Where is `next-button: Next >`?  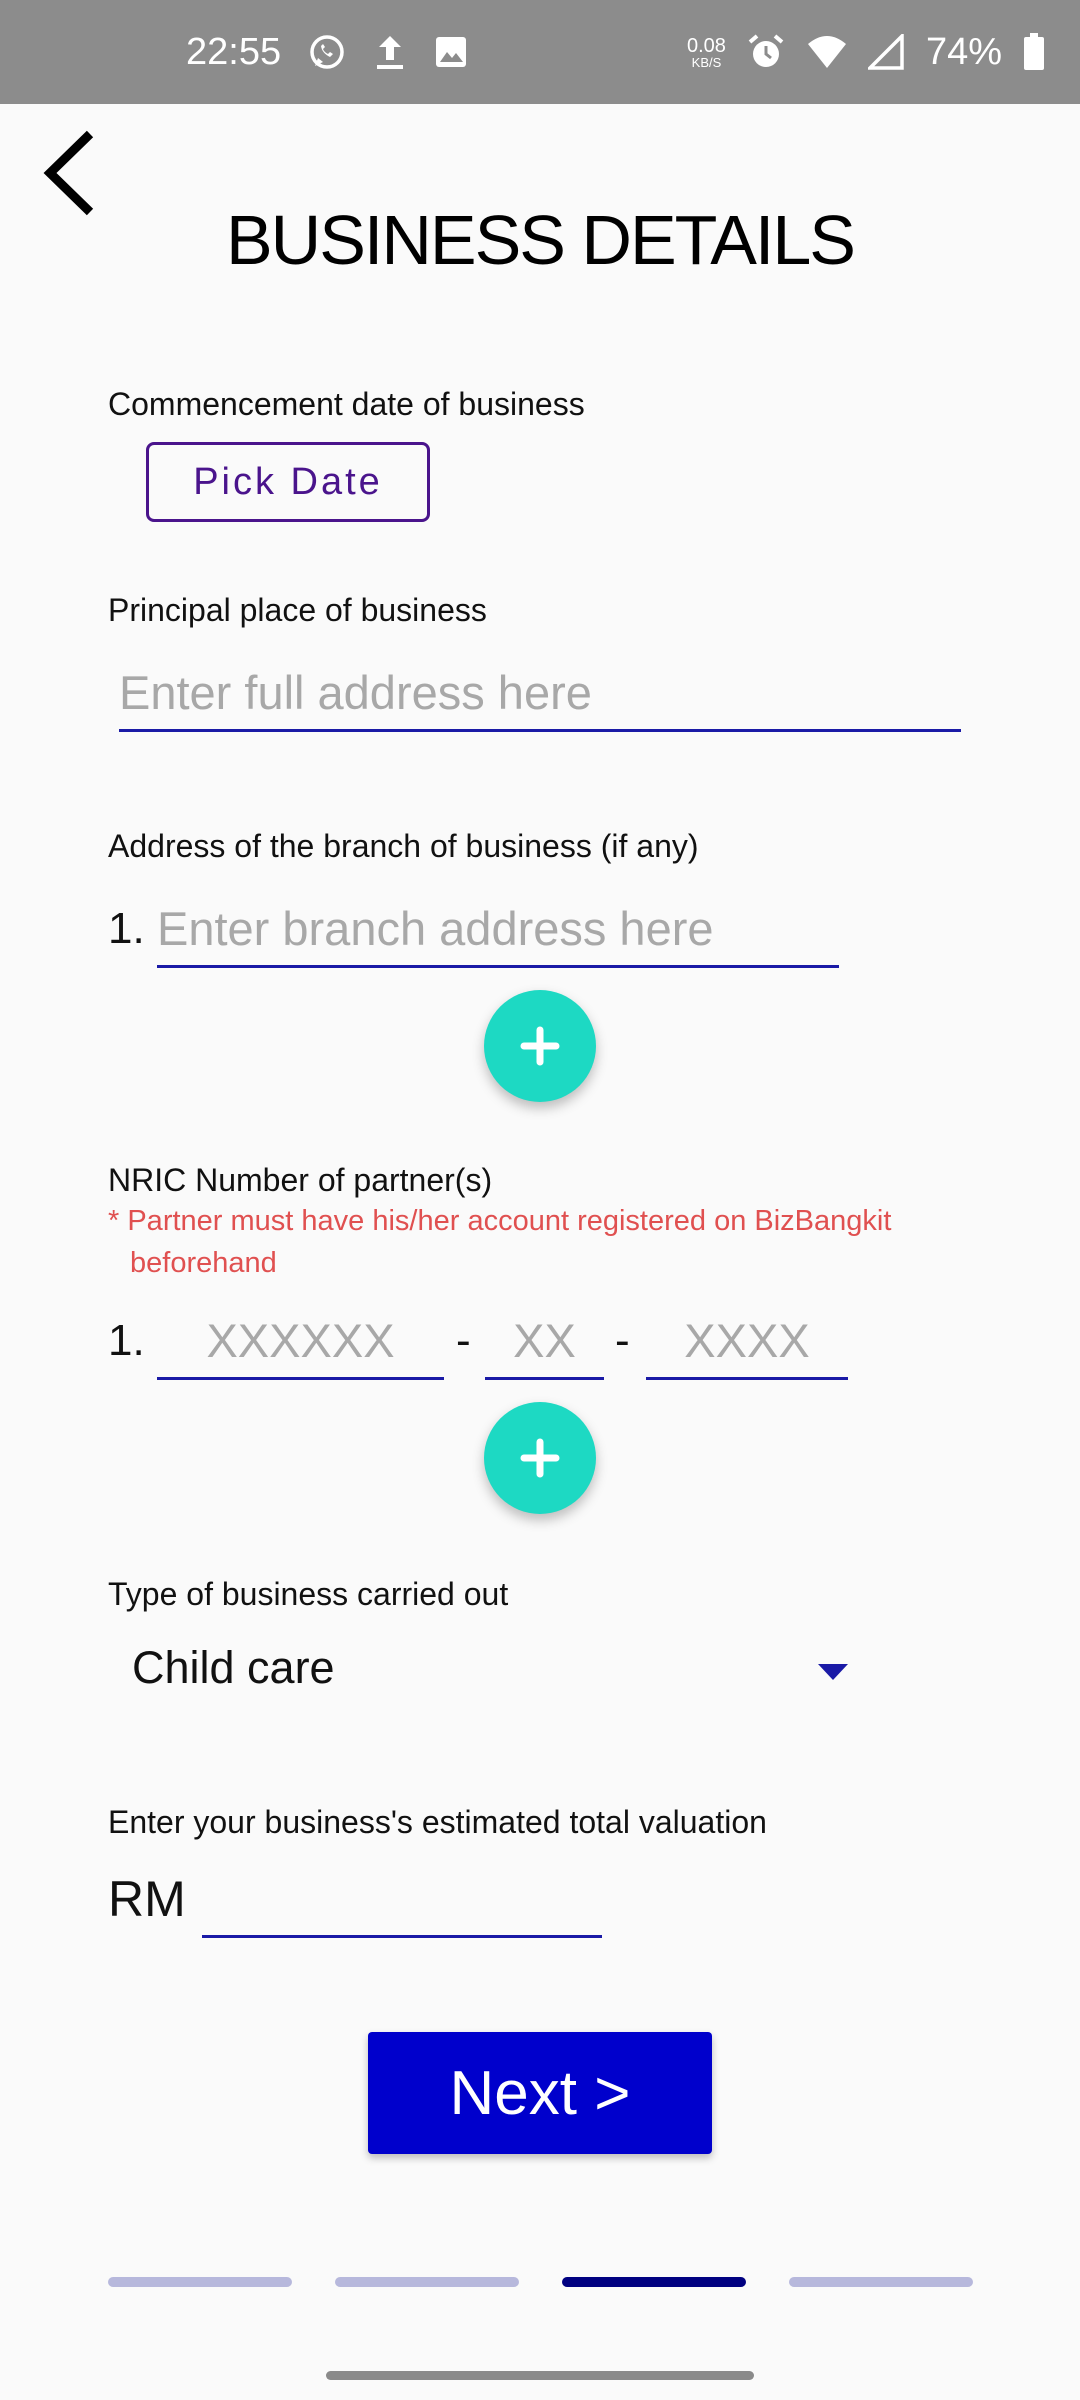
next-button: Next > is located at coordinates (540, 2093).